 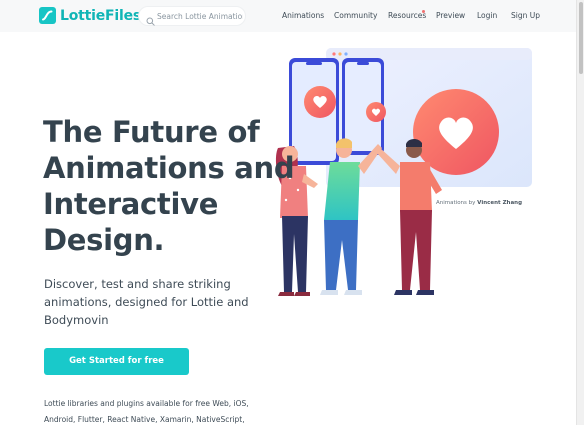 I want to click on credit-prefix: Animations by, so click(x=456, y=203).